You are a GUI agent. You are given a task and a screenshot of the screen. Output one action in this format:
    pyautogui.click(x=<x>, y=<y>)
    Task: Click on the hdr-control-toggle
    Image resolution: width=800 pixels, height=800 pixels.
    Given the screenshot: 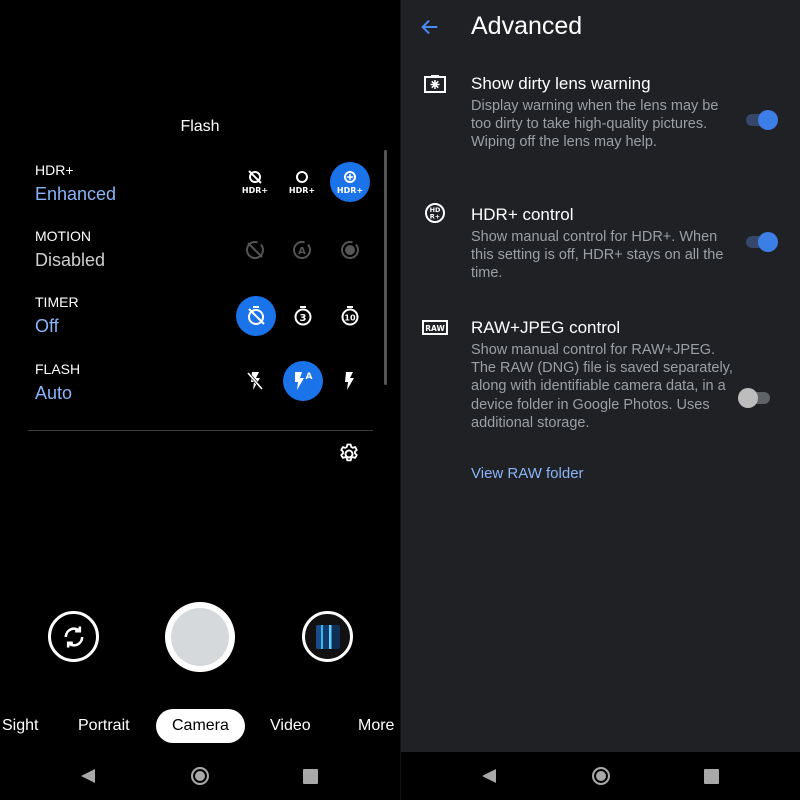 What is the action you would take?
    pyautogui.click(x=761, y=242)
    